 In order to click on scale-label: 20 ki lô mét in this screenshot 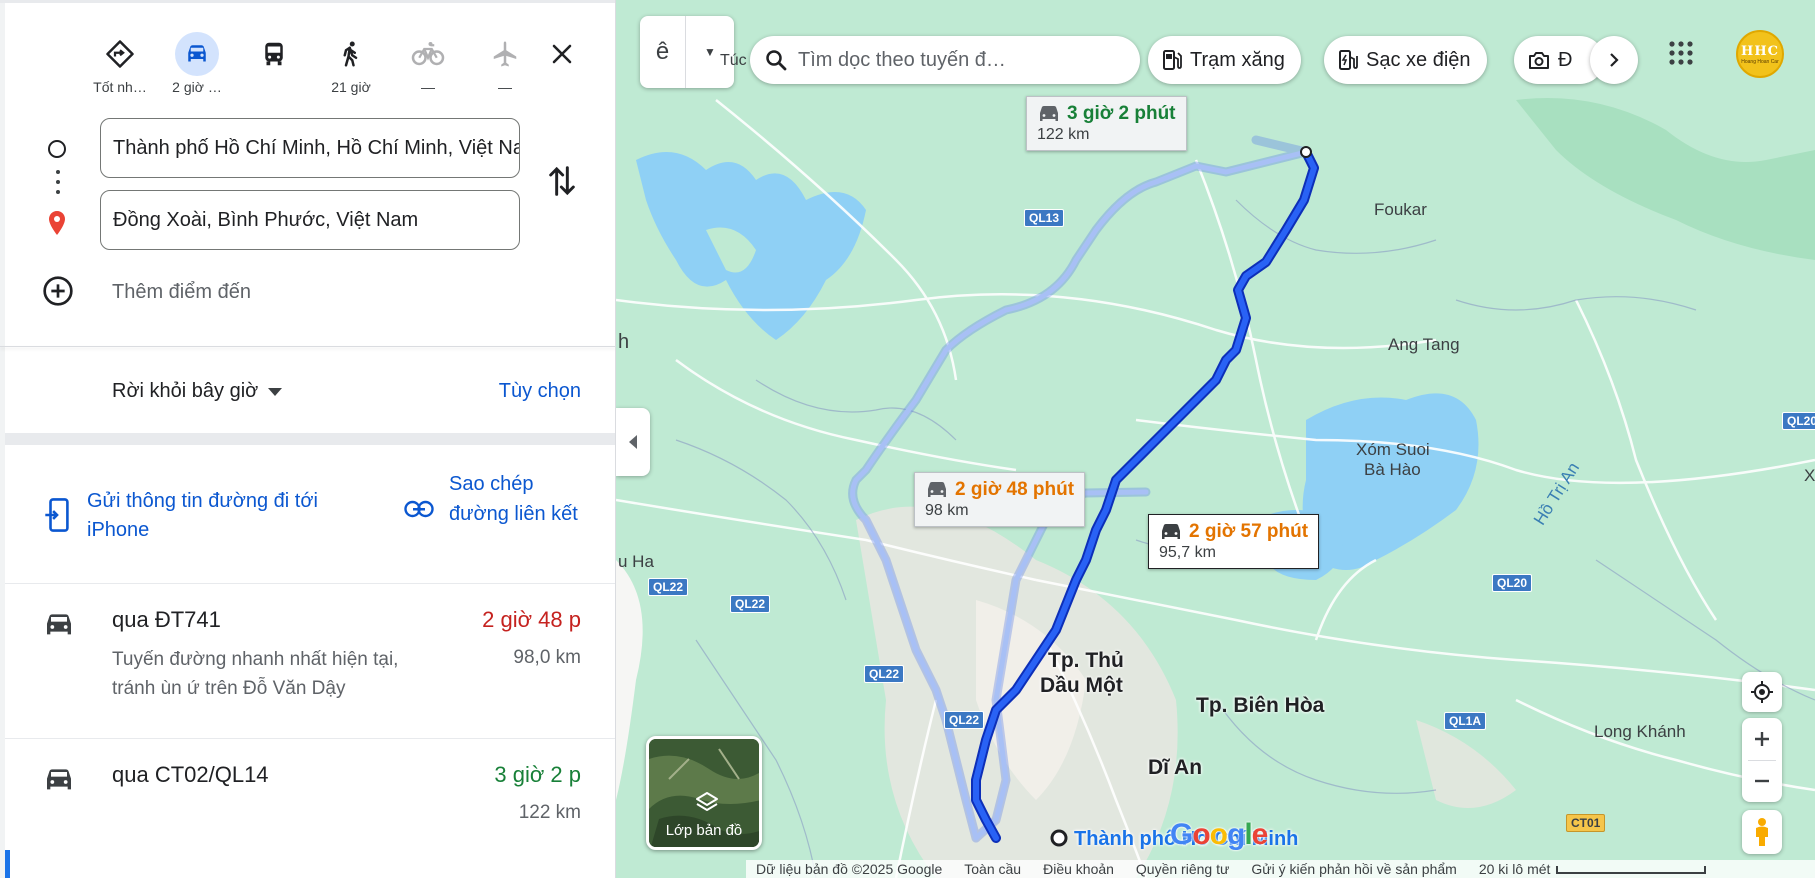, I will do `click(1514, 869)`.